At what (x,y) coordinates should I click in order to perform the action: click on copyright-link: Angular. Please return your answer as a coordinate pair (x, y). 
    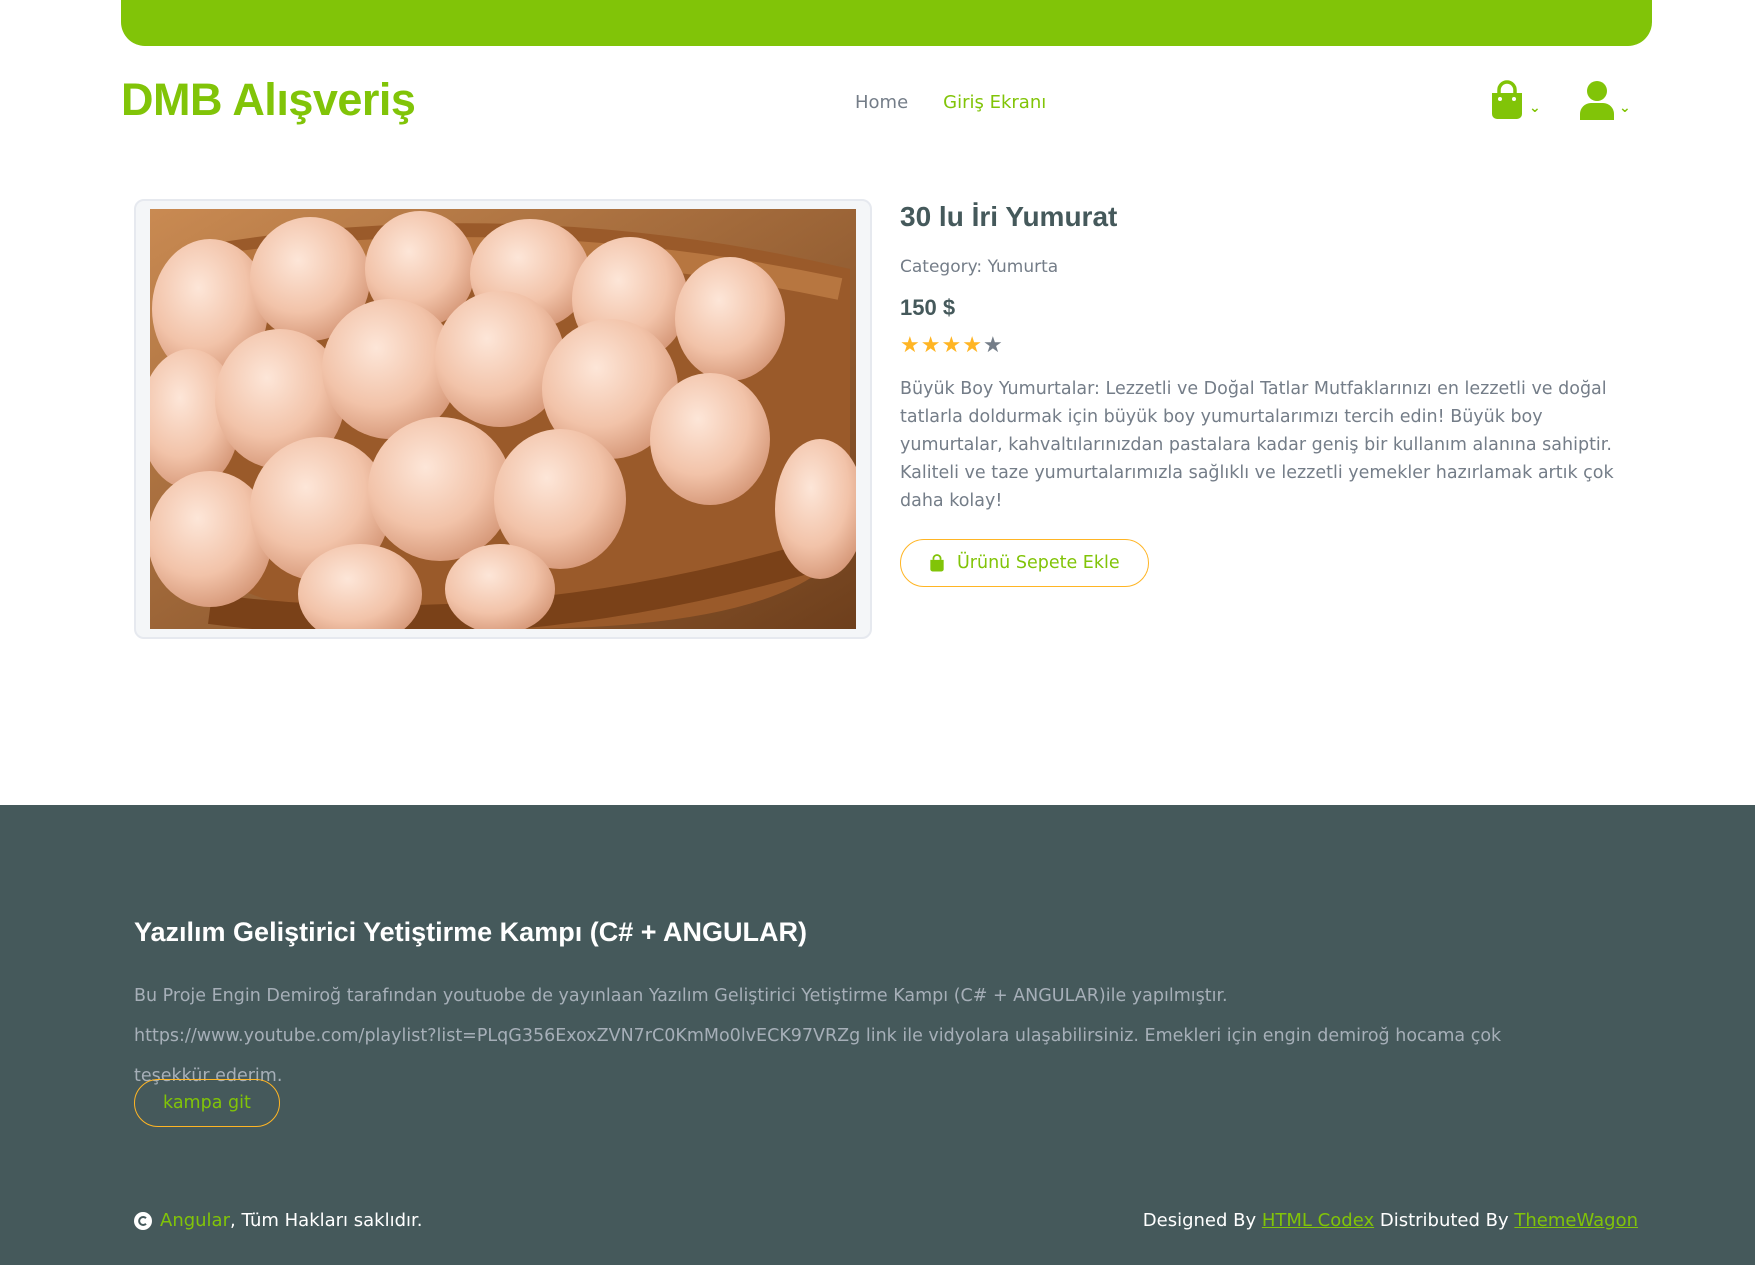
    Looking at the image, I should click on (195, 1220).